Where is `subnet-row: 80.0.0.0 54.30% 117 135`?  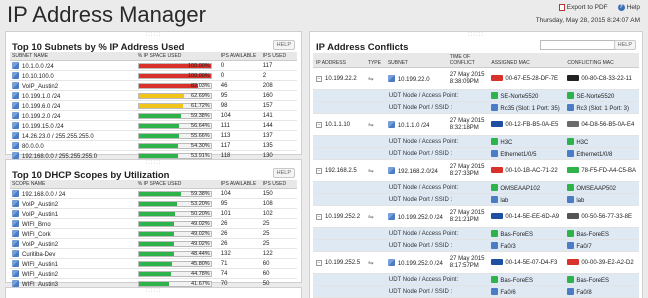 subnet-row: 80.0.0.0 54.30% 117 135 is located at coordinates (153, 145).